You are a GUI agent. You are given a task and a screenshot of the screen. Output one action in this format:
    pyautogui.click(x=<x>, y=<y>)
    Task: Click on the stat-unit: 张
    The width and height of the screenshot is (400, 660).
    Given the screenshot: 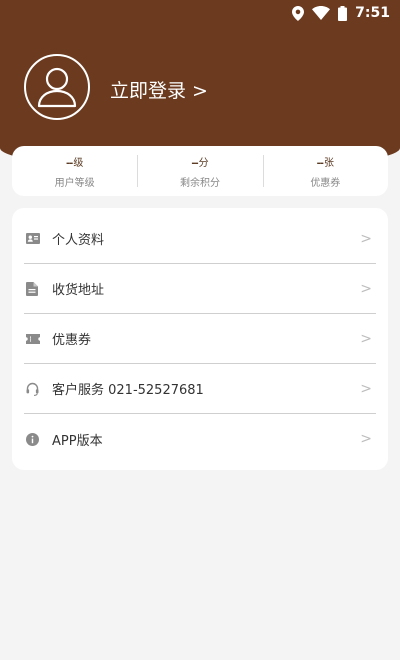 What is the action you would take?
    pyautogui.click(x=328, y=163)
    